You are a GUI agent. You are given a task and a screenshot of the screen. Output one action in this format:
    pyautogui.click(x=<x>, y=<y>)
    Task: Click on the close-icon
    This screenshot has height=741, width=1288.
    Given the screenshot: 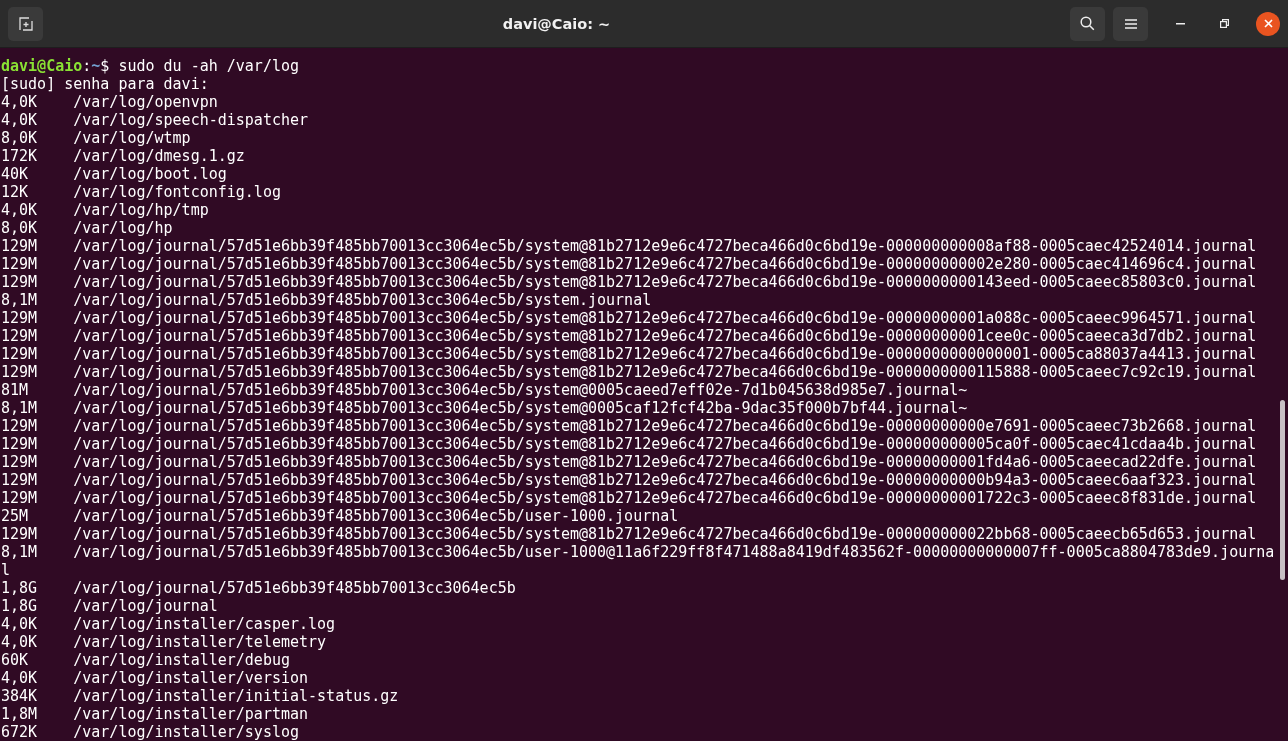 What is the action you would take?
    pyautogui.click(x=1268, y=23)
    